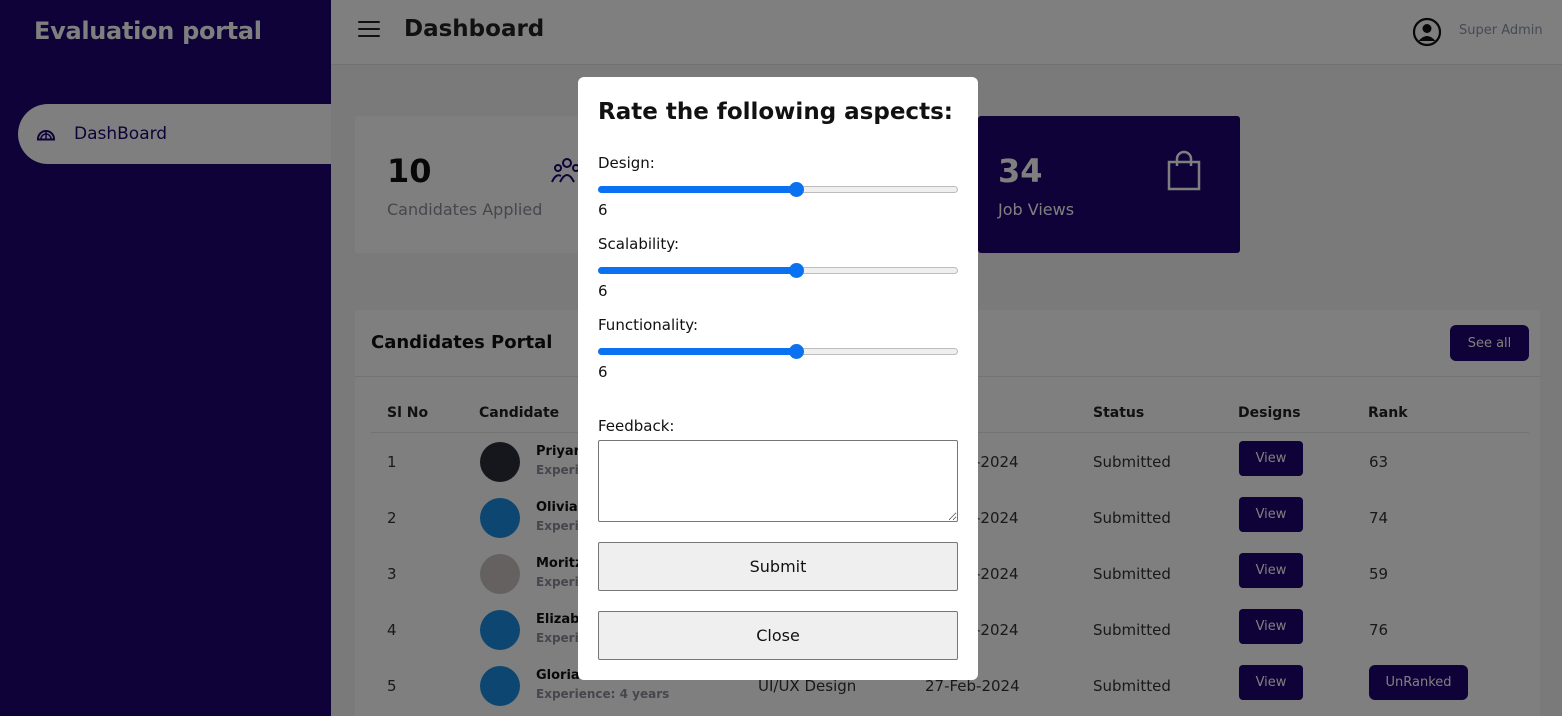  I want to click on design-value: 6, so click(603, 210).